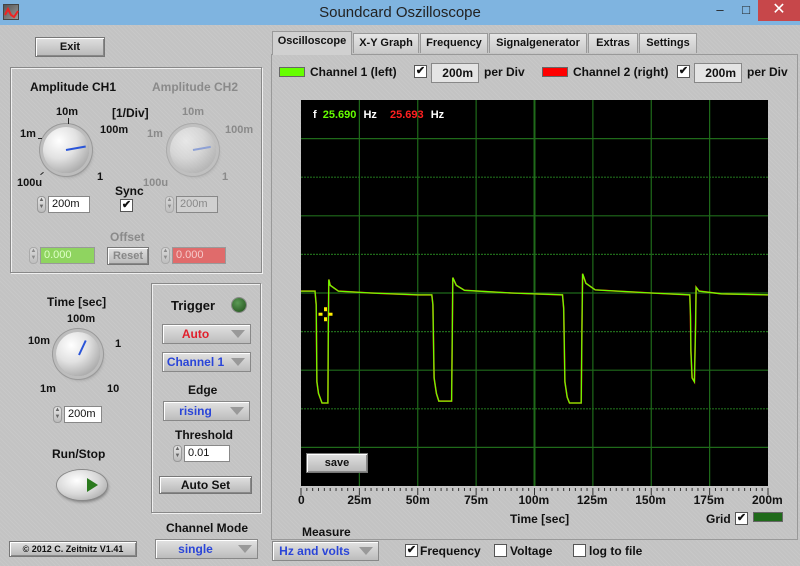 The image size is (800, 566). I want to click on ch1-scale-1: 1, so click(100, 177).